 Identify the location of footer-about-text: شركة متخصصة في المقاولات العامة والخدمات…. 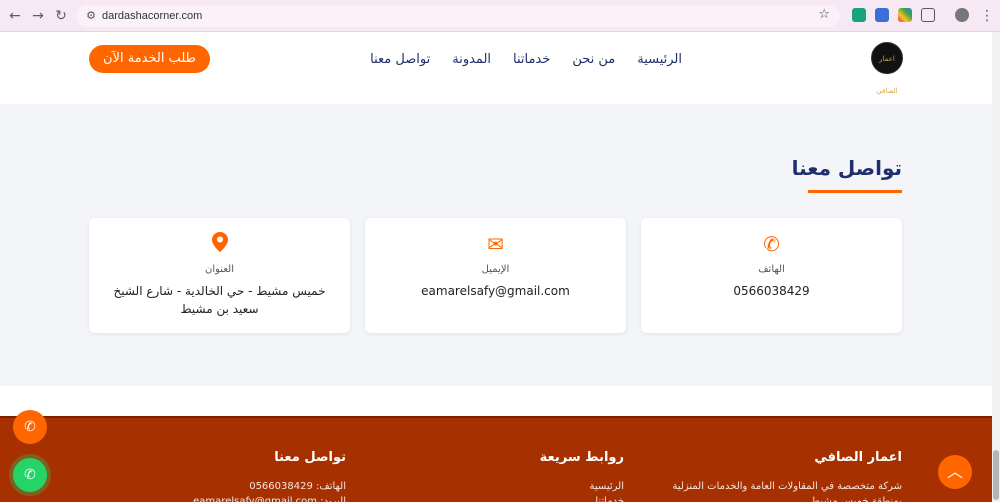
(787, 491).